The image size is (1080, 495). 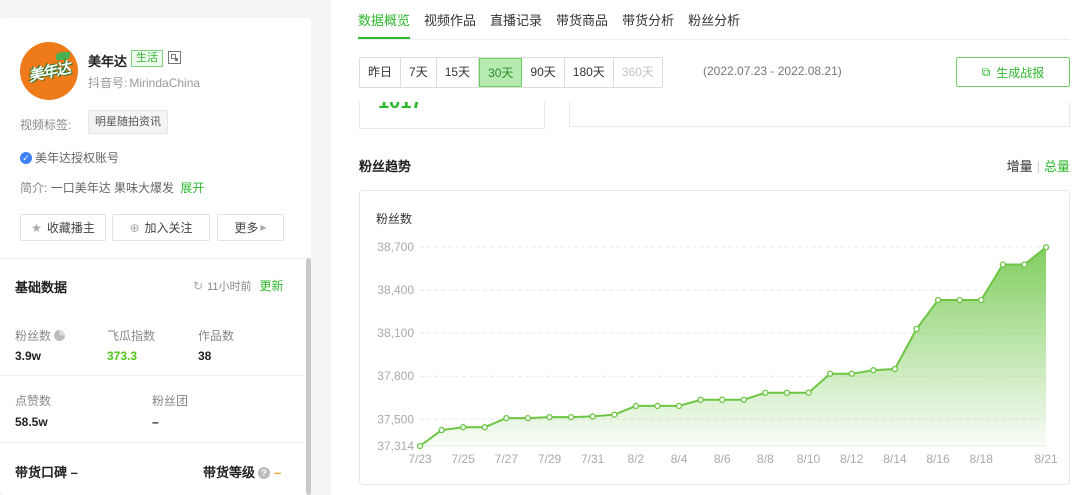 What do you see at coordinates (131, 336) in the screenshot?
I see `stat-label-feigua: 飞瓜指数` at bounding box center [131, 336].